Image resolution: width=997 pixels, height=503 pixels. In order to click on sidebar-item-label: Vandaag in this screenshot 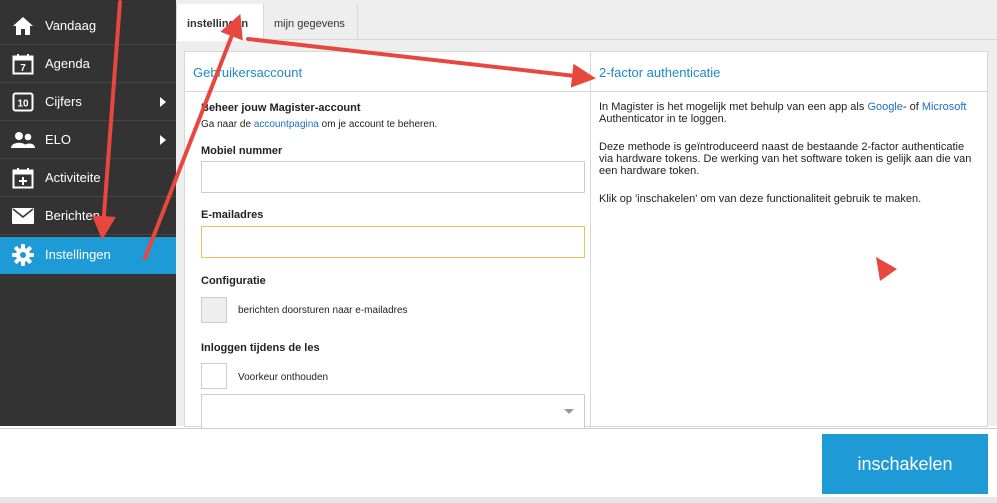, I will do `click(71, 25)`.